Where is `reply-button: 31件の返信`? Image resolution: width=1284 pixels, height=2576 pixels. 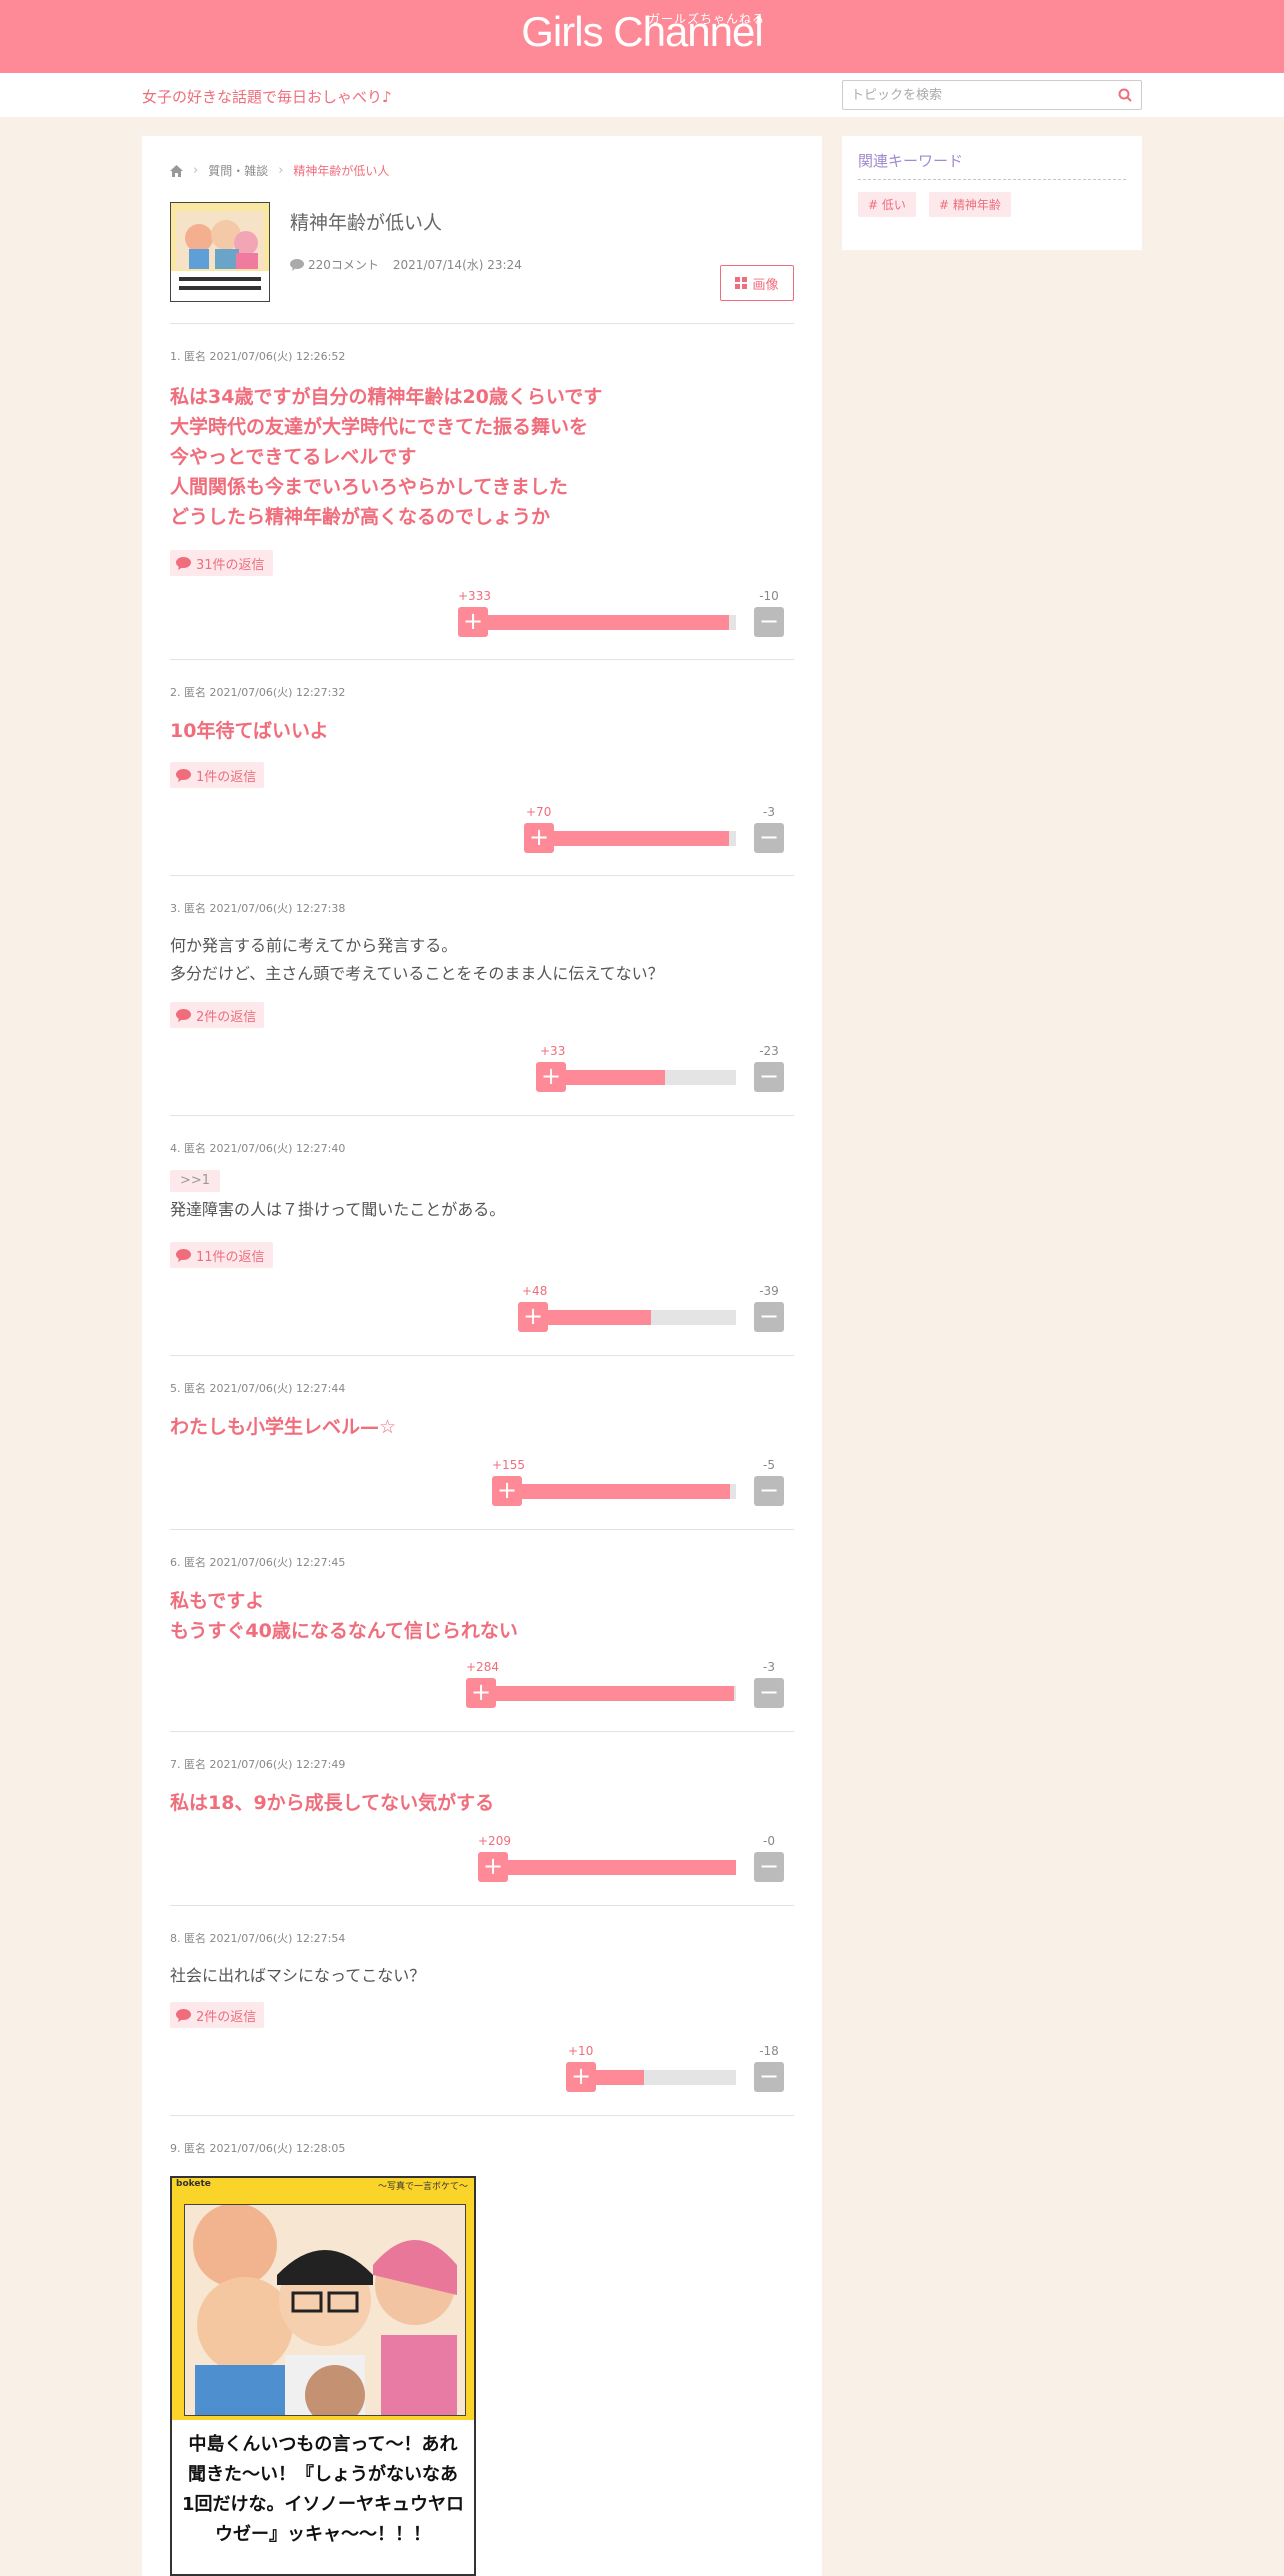 reply-button: 31件の返信 is located at coordinates (221, 563).